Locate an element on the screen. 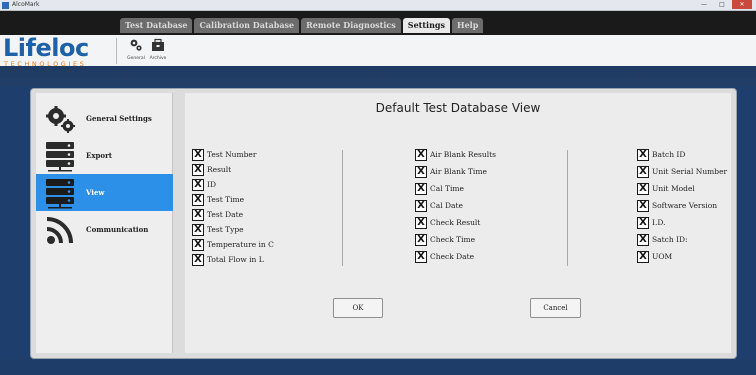  ribbon-archive-button: Archive is located at coordinates (158, 52).